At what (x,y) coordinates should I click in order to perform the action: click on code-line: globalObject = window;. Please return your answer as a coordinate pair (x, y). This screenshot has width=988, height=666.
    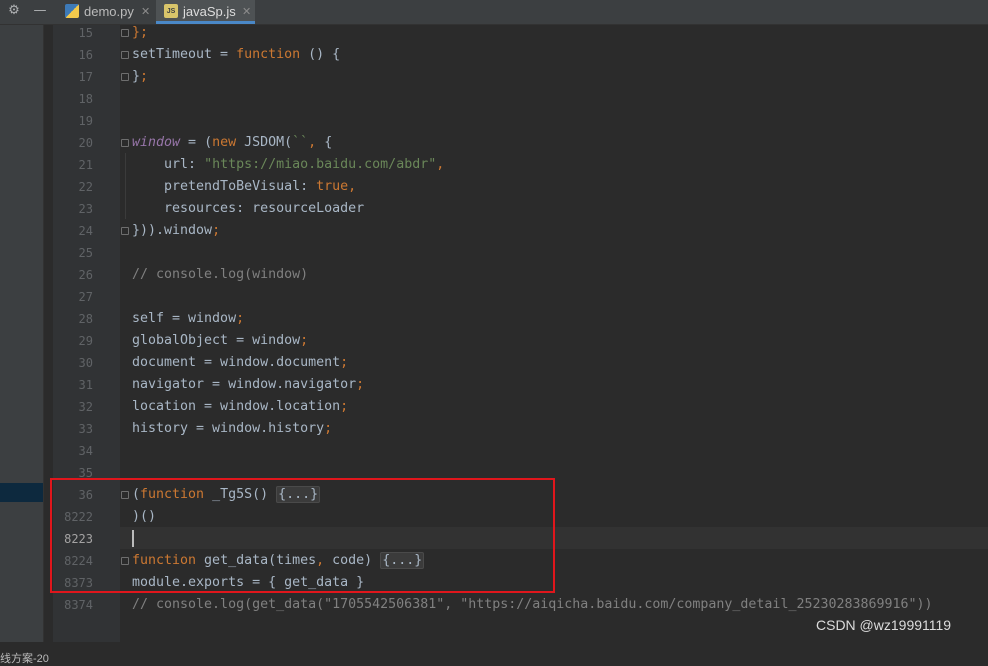
    Looking at the image, I should click on (220, 340).